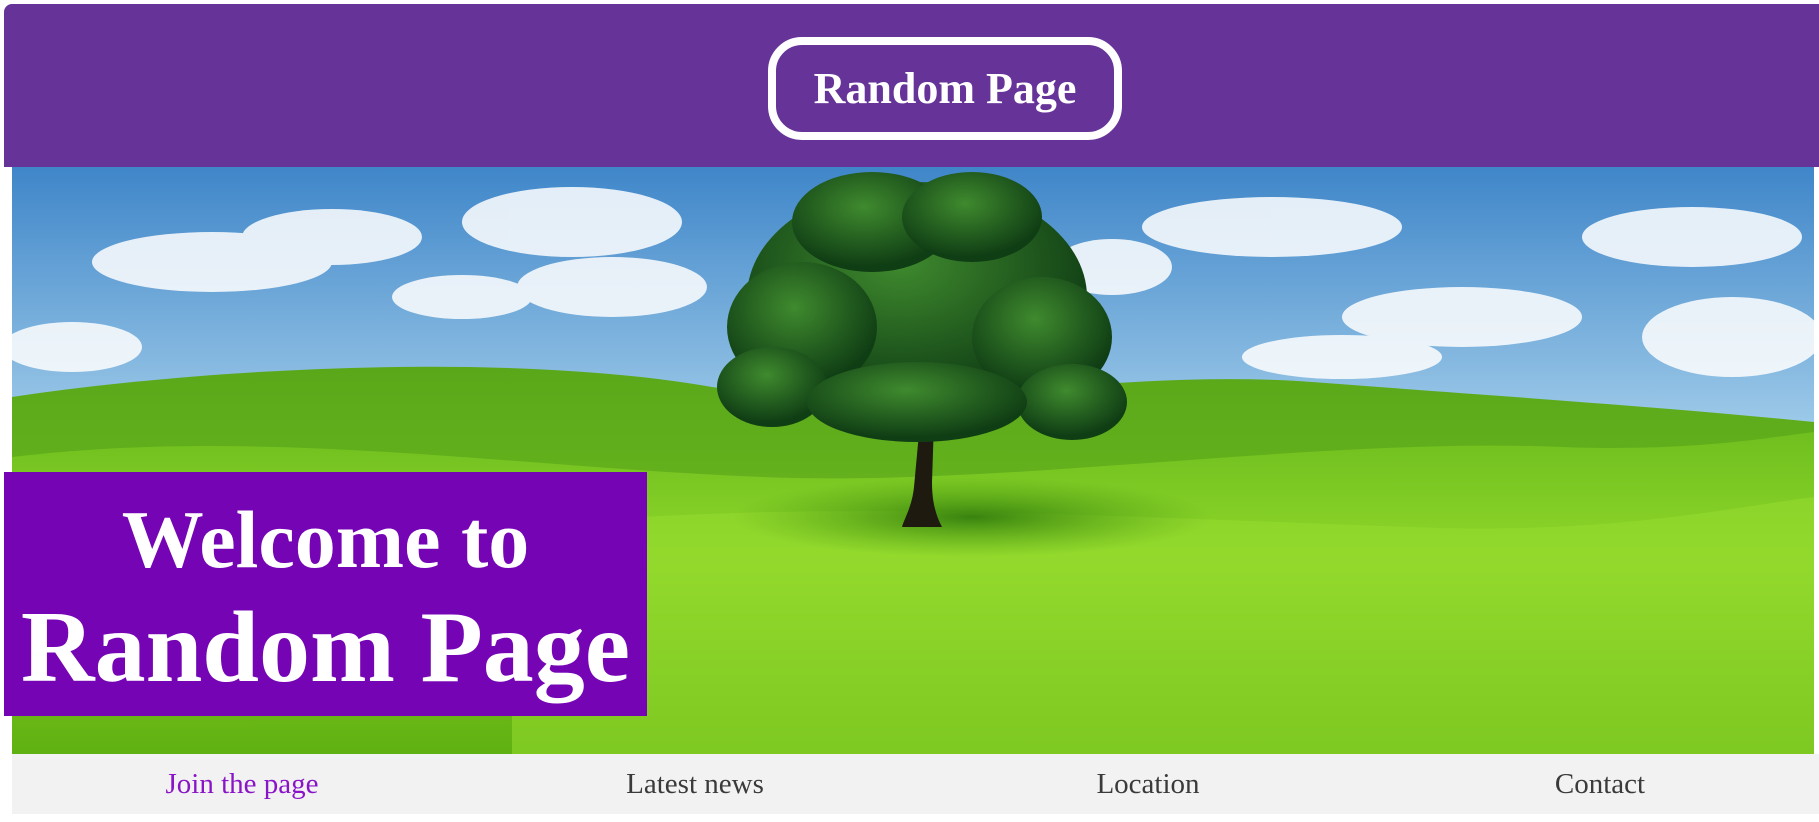 The height and width of the screenshot is (822, 1819). What do you see at coordinates (1147, 784) in the screenshot?
I see `nav-location: Location` at bounding box center [1147, 784].